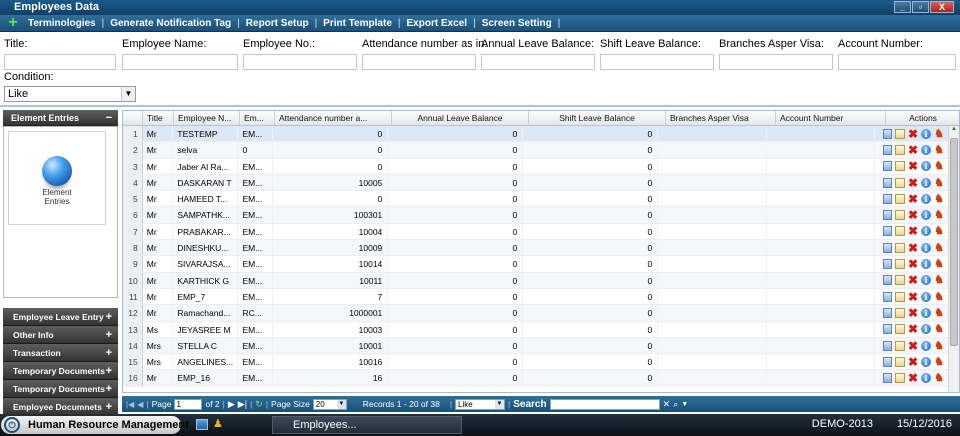 The width and height of the screenshot is (960, 436). I want to click on title-column-header: Title, so click(158, 118).